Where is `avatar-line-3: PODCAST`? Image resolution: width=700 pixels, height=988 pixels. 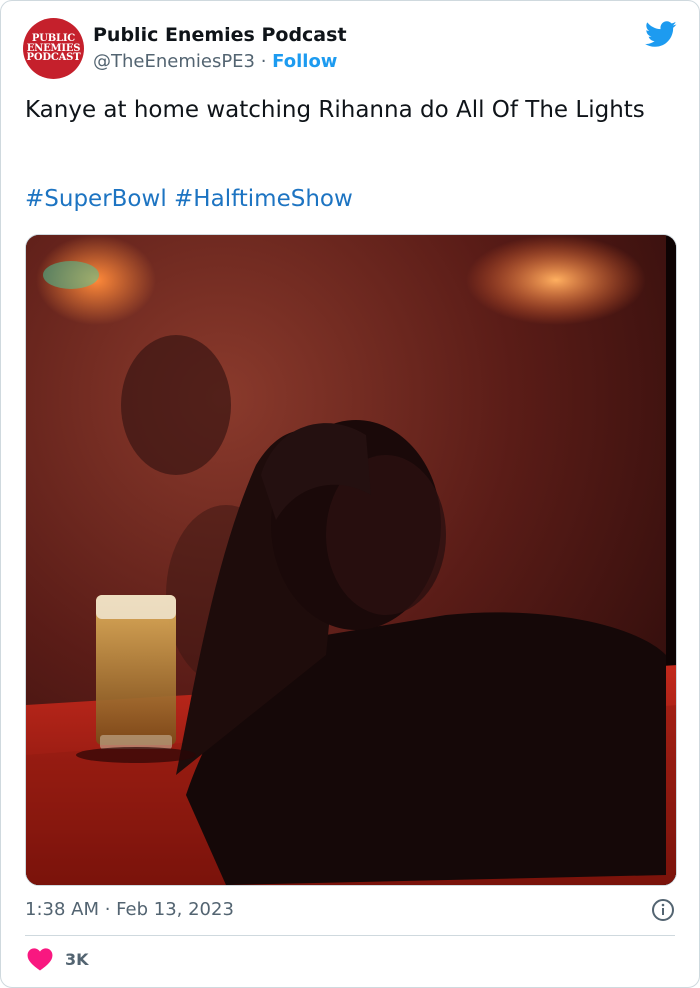
avatar-line-3: PODCAST is located at coordinates (53, 58).